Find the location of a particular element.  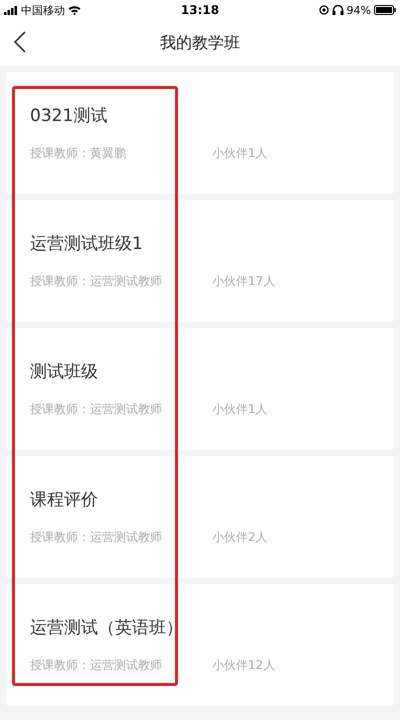

class-name: 0321测试 is located at coordinates (69, 116).